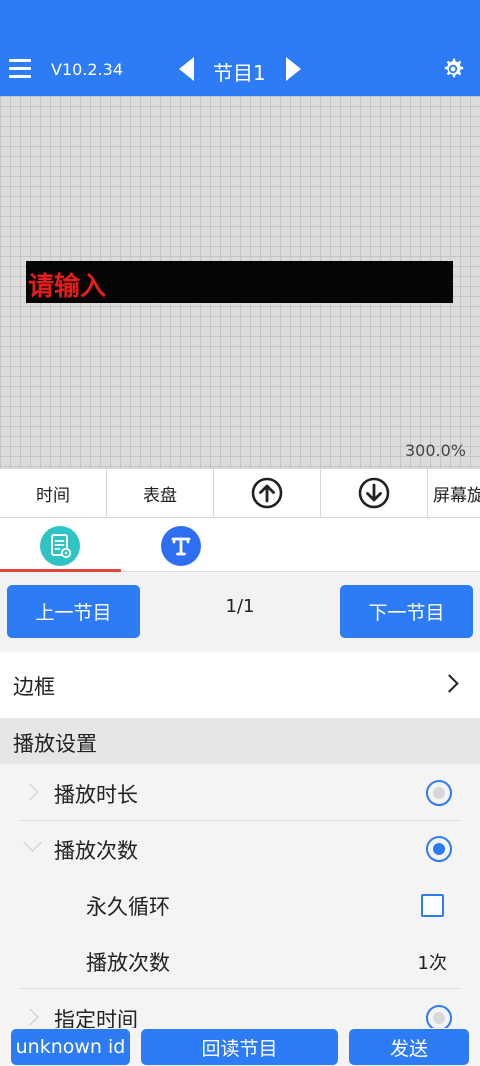  Describe the element at coordinates (432, 905) in the screenshot. I see `loop-forever-checkbox` at that location.